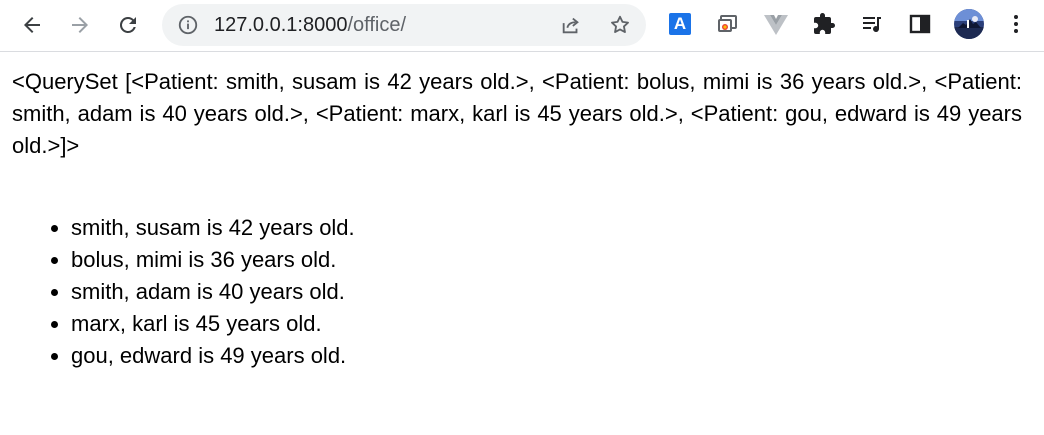 The width and height of the screenshot is (1044, 435). I want to click on browser-toolbar: 127.0.0.1:8000/office/ A, so click(522, 26).